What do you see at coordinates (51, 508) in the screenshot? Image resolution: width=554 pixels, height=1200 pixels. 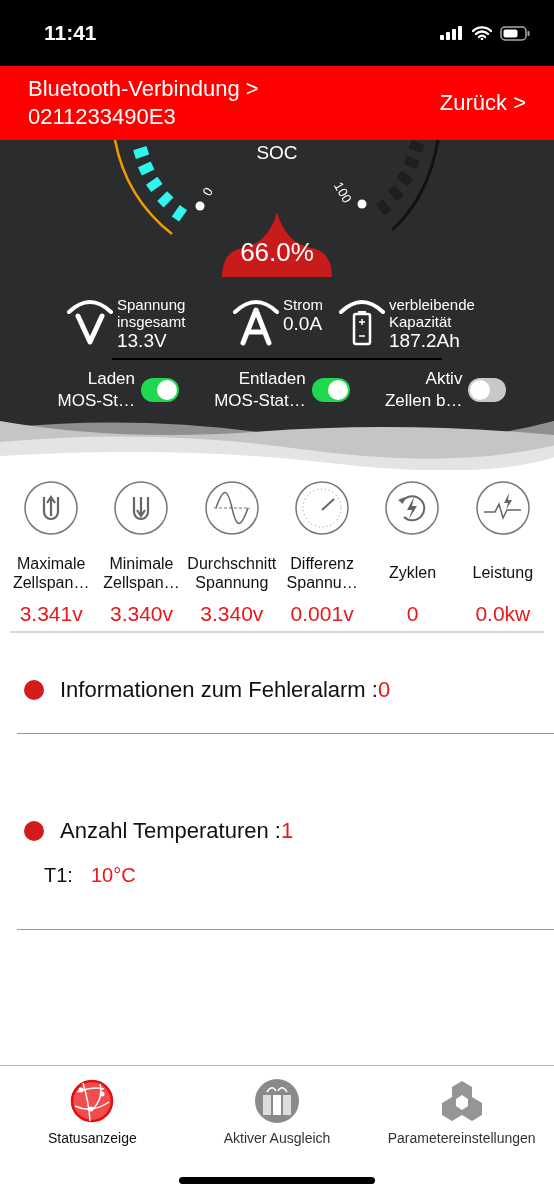 I see `arrow-up-icon` at bounding box center [51, 508].